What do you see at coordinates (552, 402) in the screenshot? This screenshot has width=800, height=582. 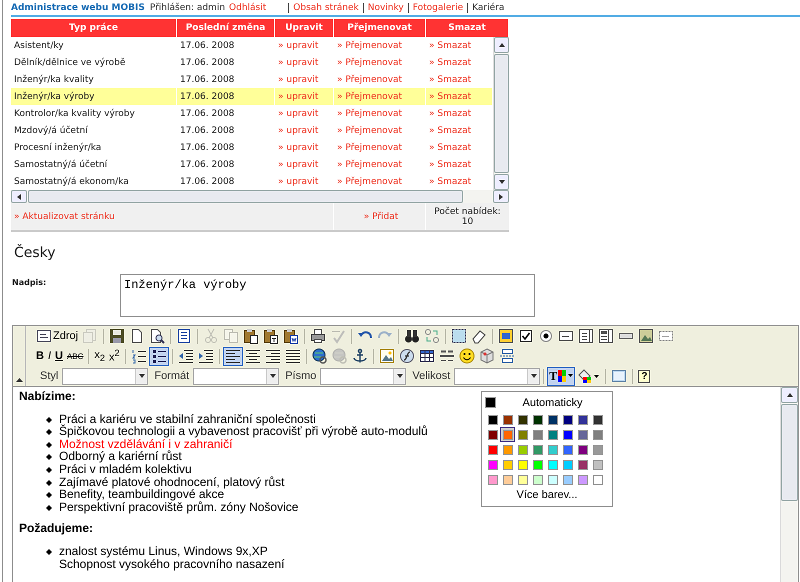 I see `menu-item: Automaticky` at bounding box center [552, 402].